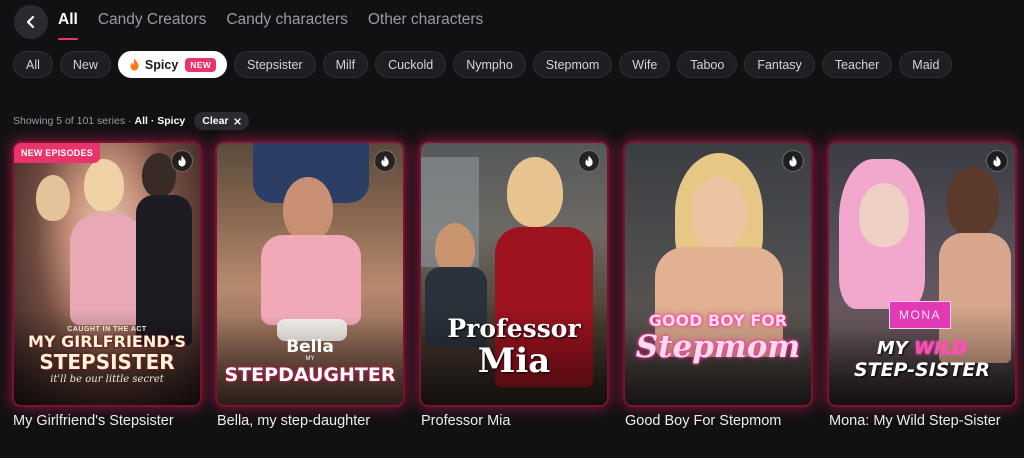 The height and width of the screenshot is (458, 1024). I want to click on series-title: My Girlfriend's Stepsister, so click(108, 421).